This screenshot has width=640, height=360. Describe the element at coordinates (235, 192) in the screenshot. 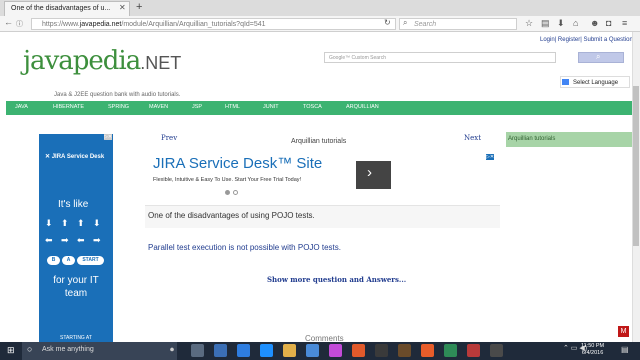

I see `carousel-dot` at that location.